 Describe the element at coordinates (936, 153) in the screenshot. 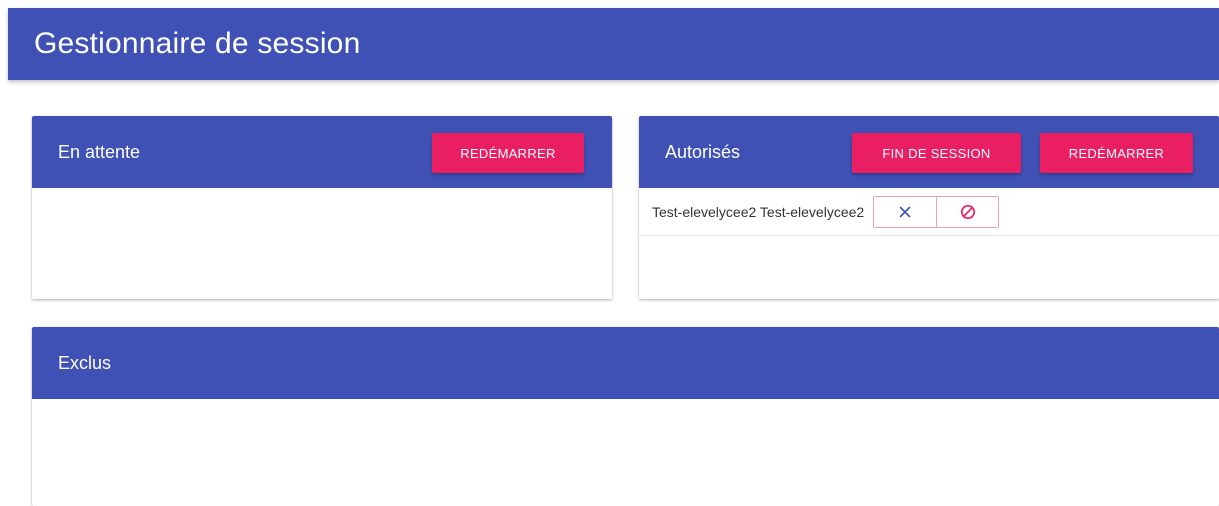

I see `end-session-button: FIN DE SESSION` at that location.